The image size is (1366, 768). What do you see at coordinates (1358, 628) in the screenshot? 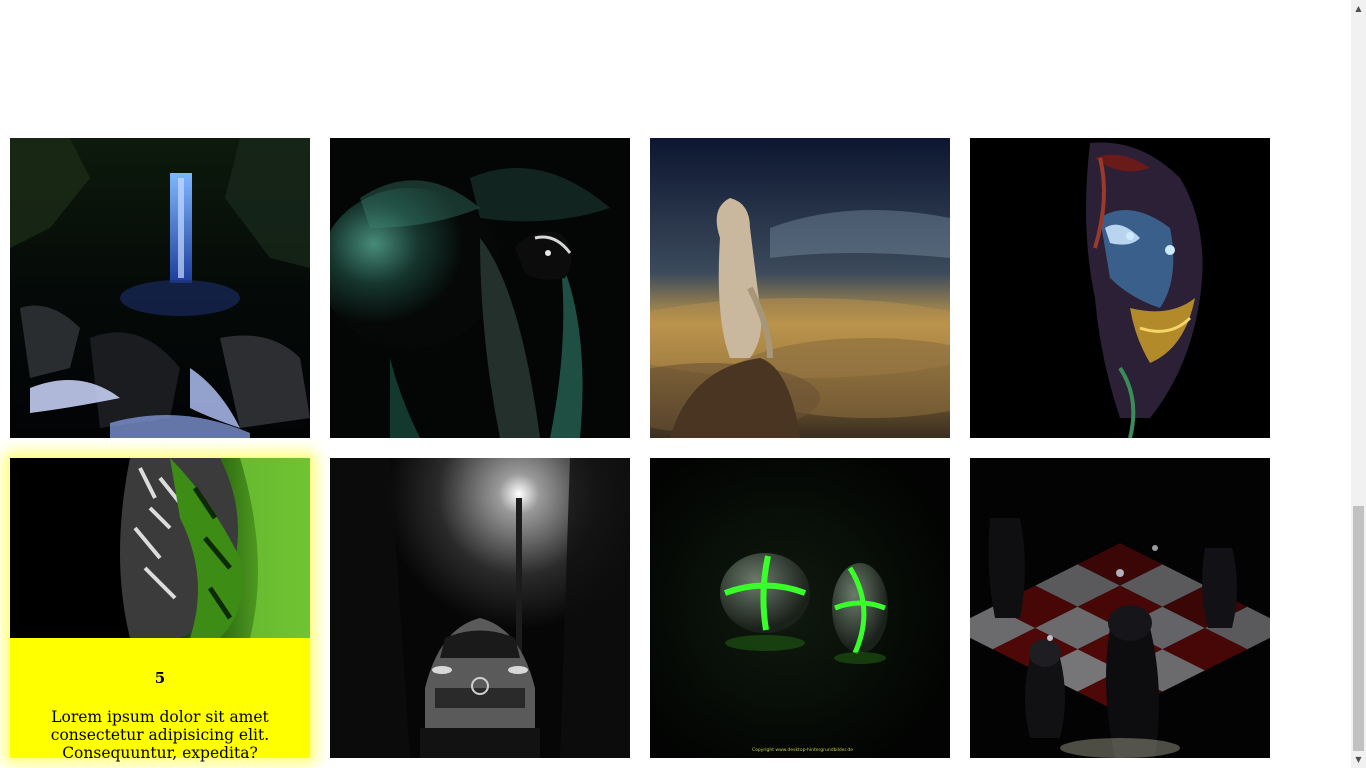
I see `scrollbar-thumb` at bounding box center [1358, 628].